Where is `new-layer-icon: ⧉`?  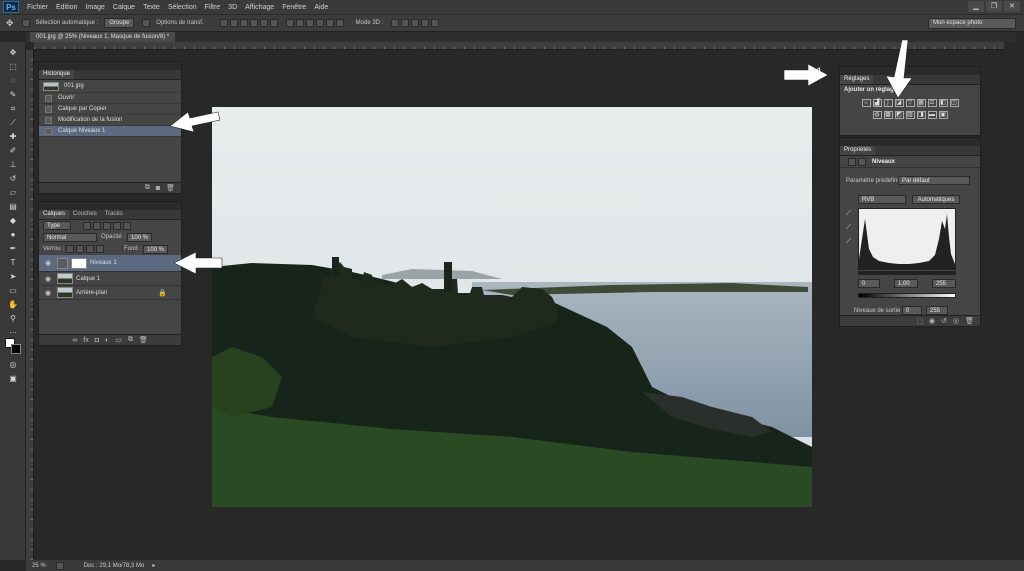
new-layer-icon: ⧉ is located at coordinates (130, 340).